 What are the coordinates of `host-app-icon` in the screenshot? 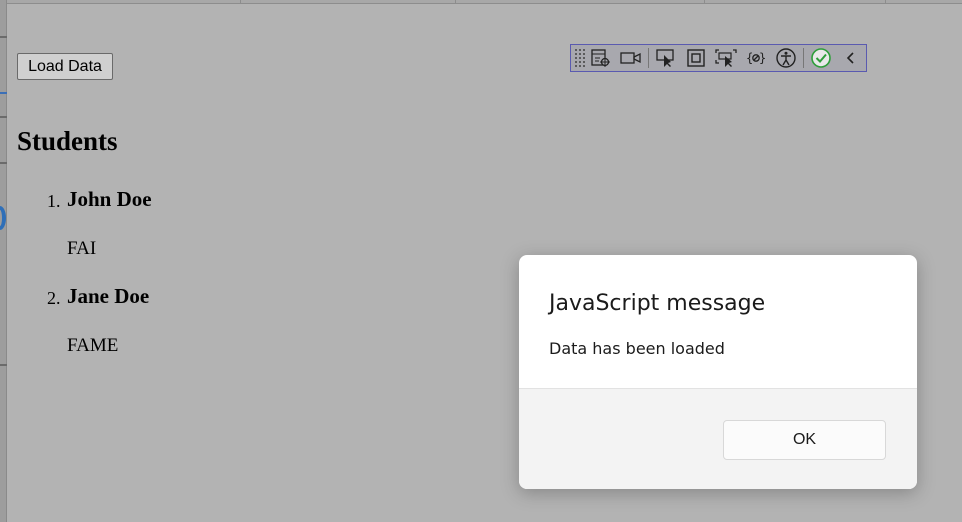 It's located at (3, 218).